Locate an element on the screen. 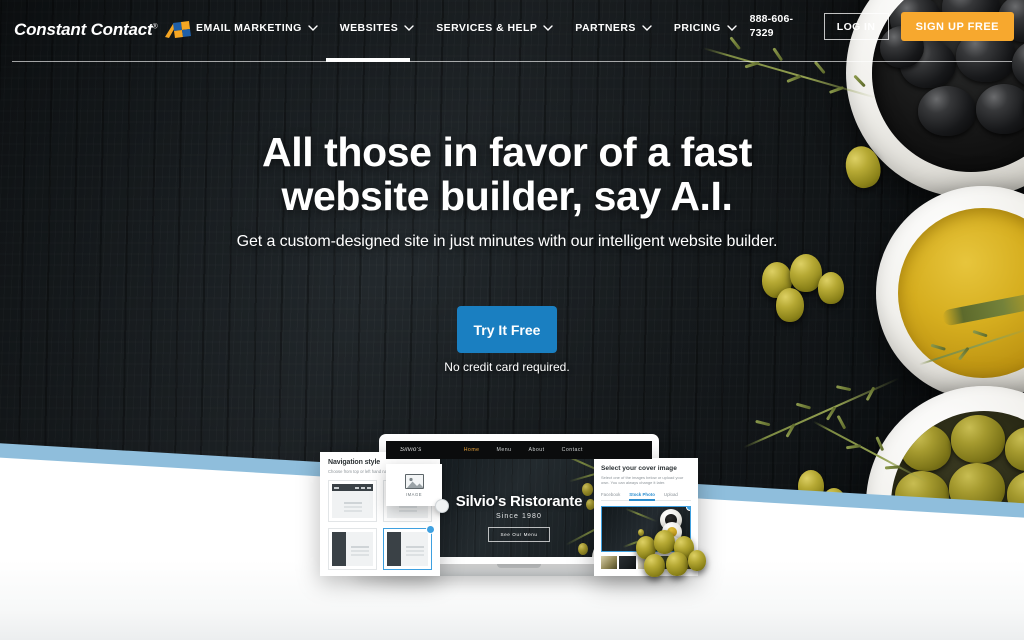 The width and height of the screenshot is (1024, 640). tab-stock-photo: Stock Photo is located at coordinates (642, 496).